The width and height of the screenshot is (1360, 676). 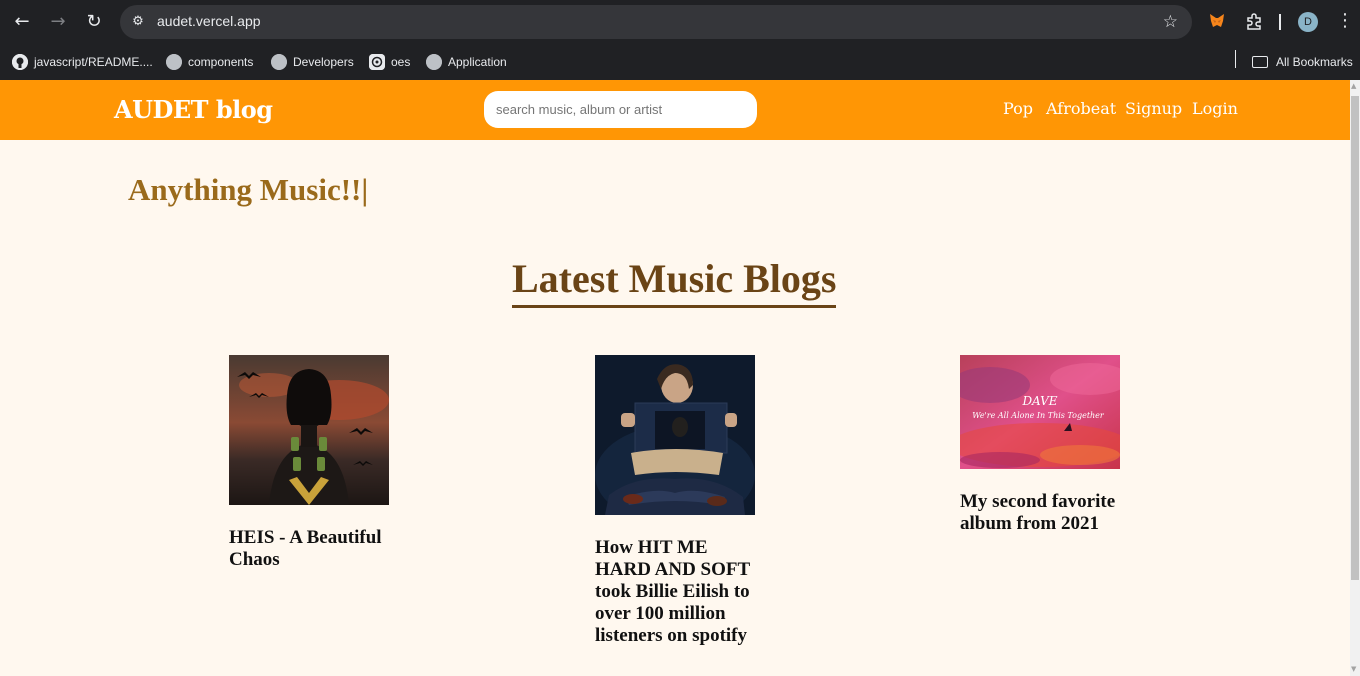 What do you see at coordinates (377, 62) in the screenshot?
I see `openai-icon` at bounding box center [377, 62].